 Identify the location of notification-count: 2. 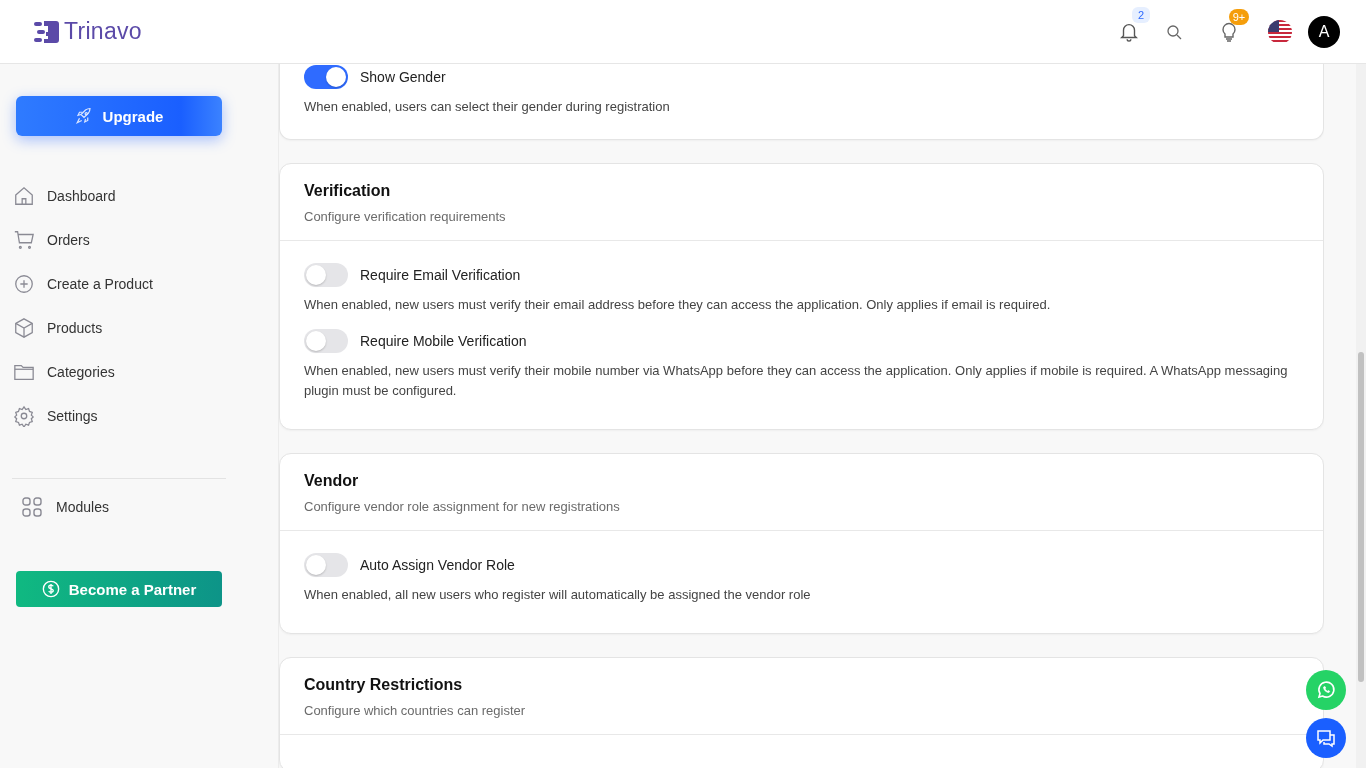
(1141, 14).